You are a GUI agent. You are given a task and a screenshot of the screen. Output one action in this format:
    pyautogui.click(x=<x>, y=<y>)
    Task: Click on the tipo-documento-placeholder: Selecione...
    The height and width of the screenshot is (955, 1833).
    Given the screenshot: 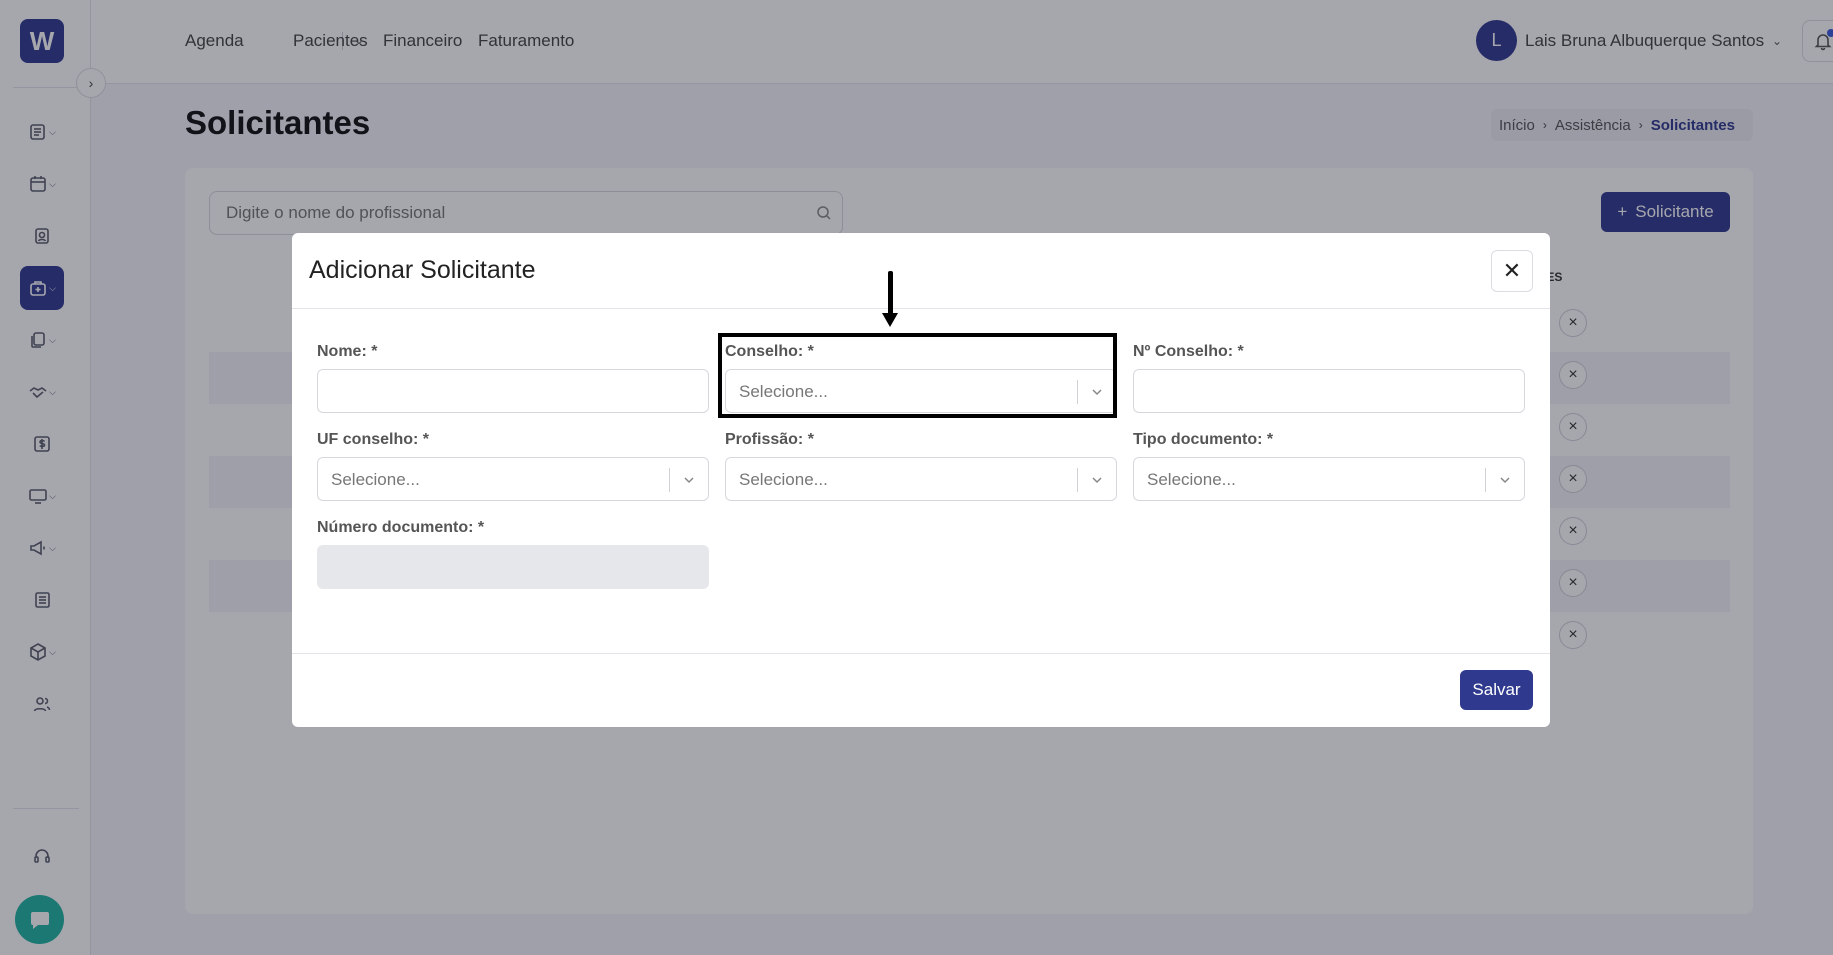 What is the action you would take?
    pyautogui.click(x=1191, y=479)
    